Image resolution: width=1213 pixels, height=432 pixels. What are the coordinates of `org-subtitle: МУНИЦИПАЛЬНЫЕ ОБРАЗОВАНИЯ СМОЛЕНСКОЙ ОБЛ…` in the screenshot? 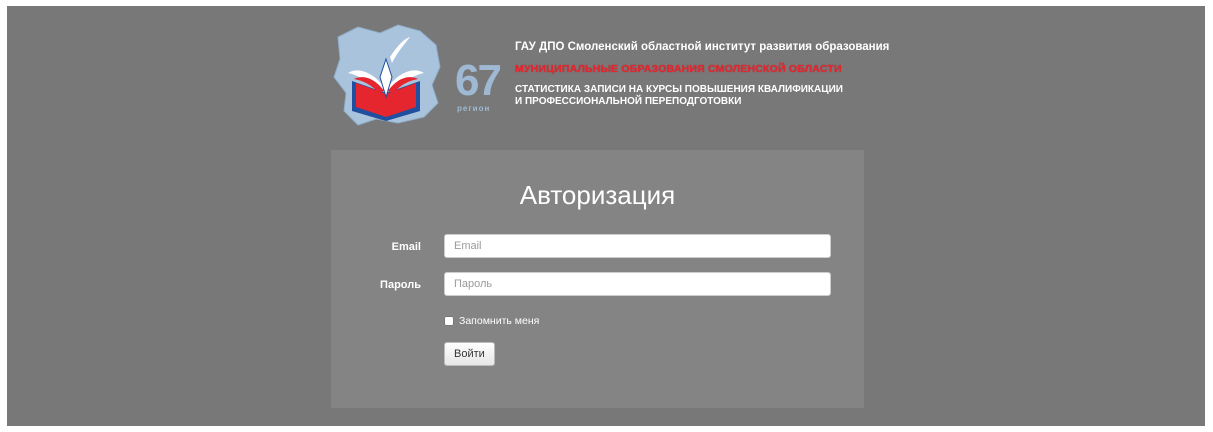 It's located at (678, 69).